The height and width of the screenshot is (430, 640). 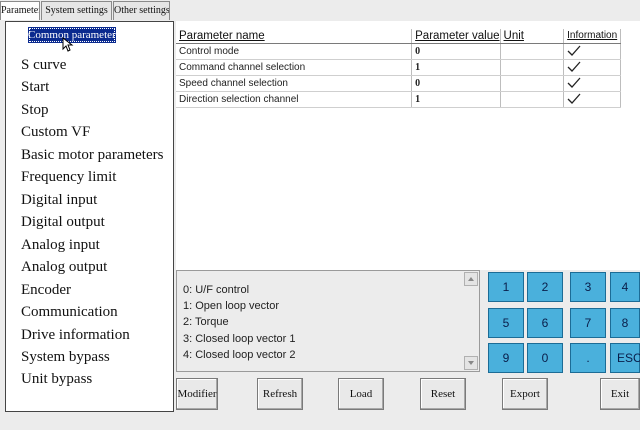 What do you see at coordinates (625, 358) in the screenshot?
I see `key-escape: ESC` at bounding box center [625, 358].